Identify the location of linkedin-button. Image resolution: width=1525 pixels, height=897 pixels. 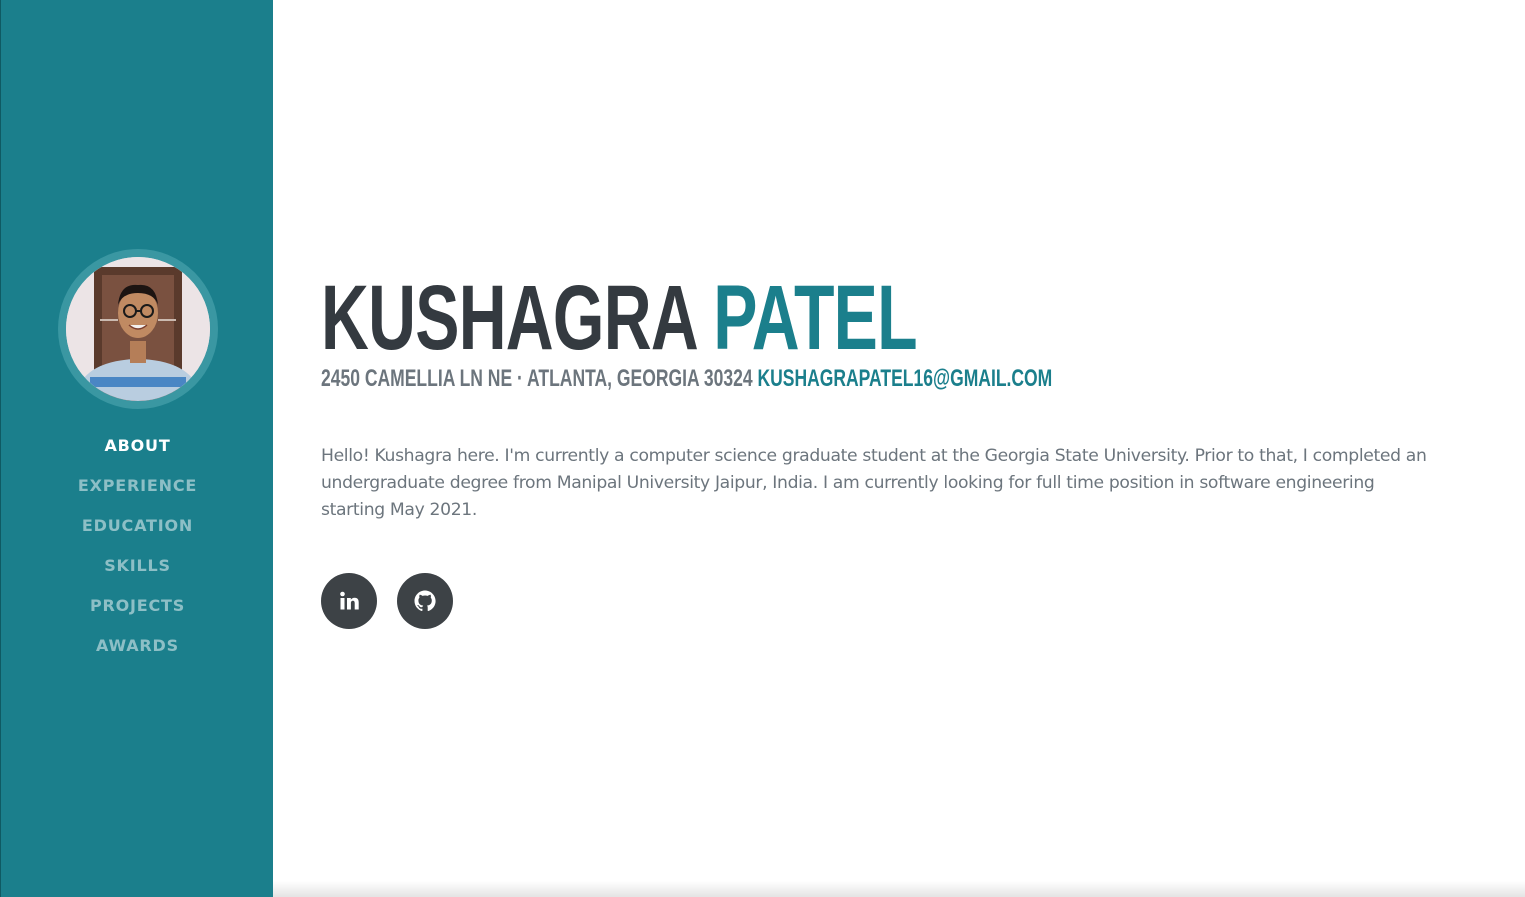
(349, 601).